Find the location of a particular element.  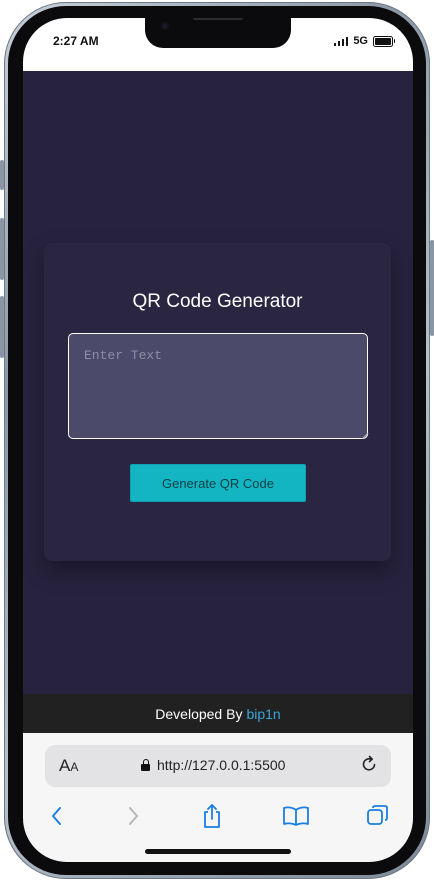

front-camera is located at coordinates (165, 26).